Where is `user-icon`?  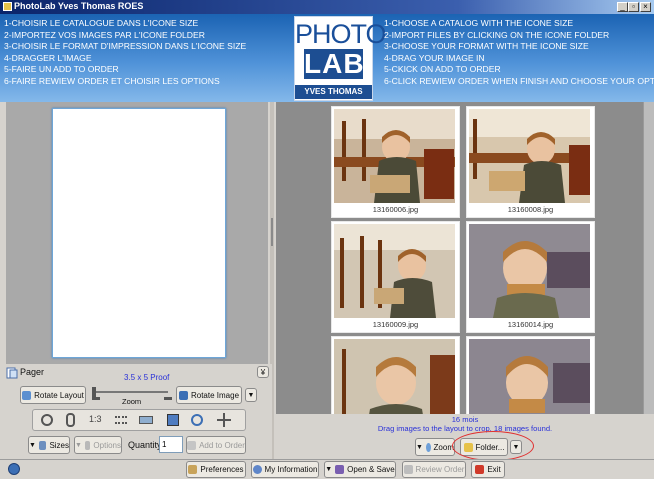
user-icon is located at coordinates (257, 469).